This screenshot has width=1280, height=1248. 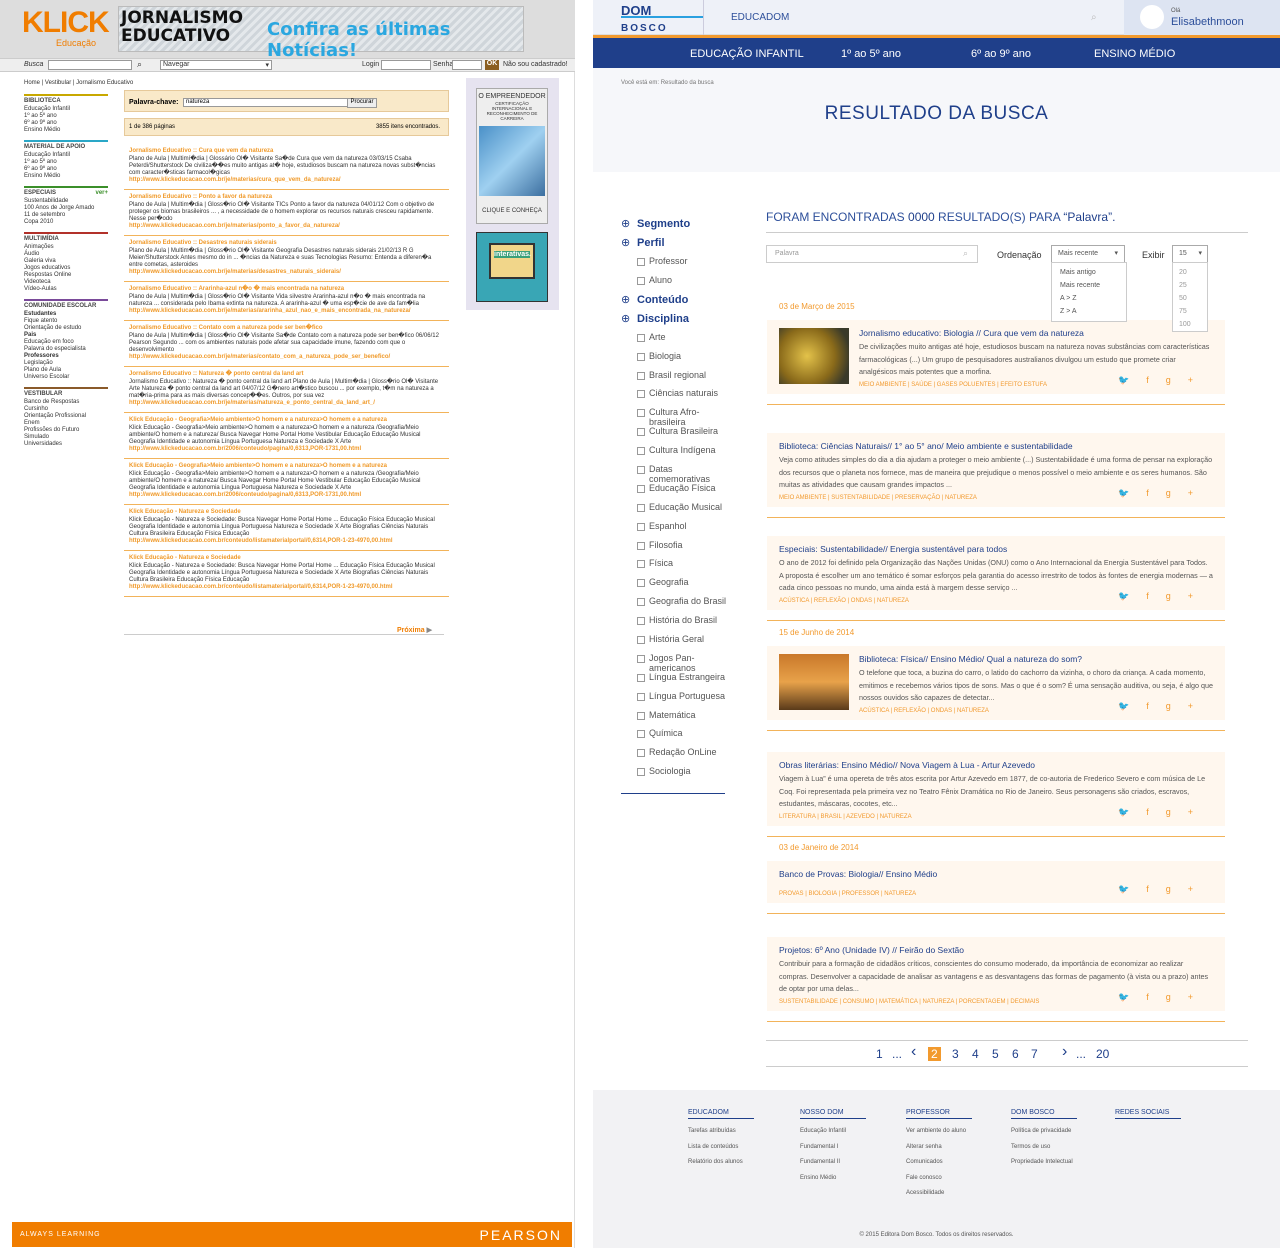 What do you see at coordinates (66, 416) in the screenshot?
I see `nav-link: Orientação Profissional` at bounding box center [66, 416].